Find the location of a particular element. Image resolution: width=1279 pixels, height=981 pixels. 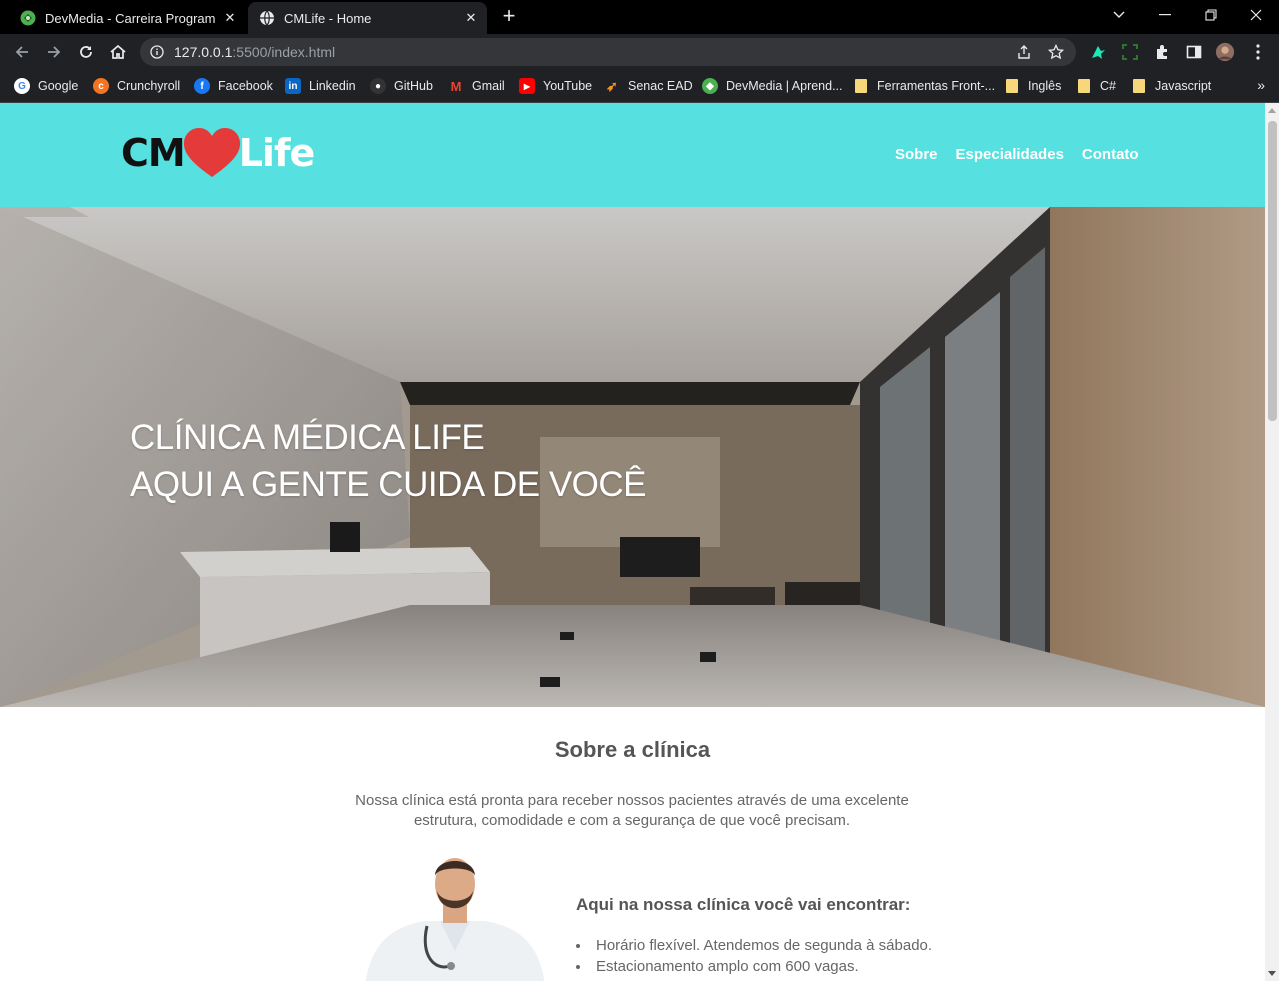

bookmark-github: ● GitHub is located at coordinates (401, 86).